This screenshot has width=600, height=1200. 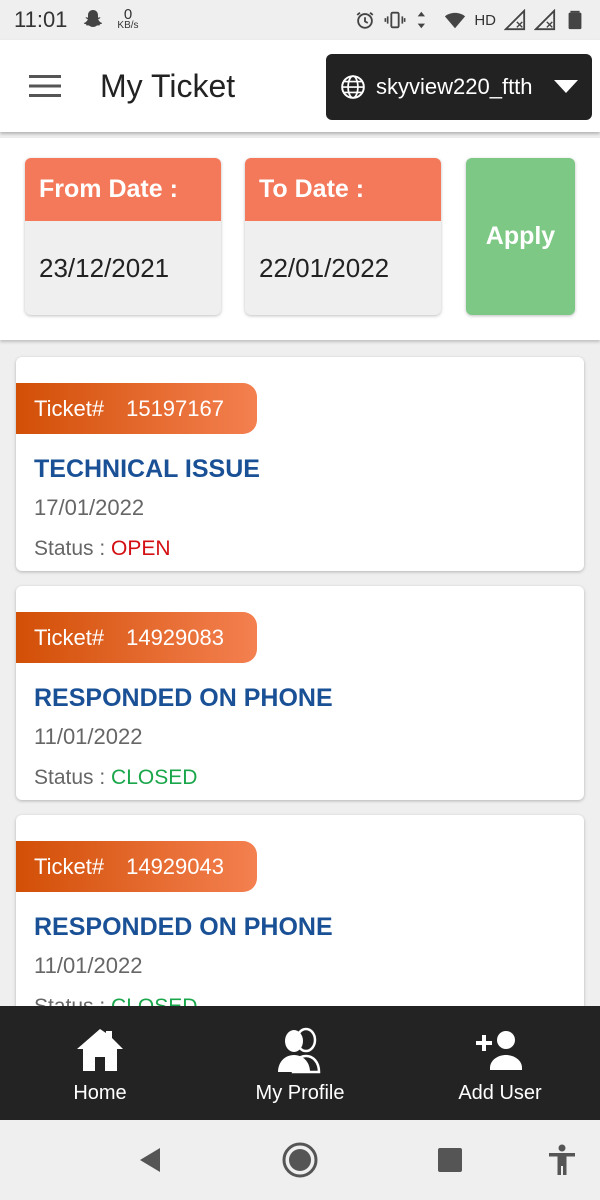 I want to click on home-icon, so click(x=100, y=1050).